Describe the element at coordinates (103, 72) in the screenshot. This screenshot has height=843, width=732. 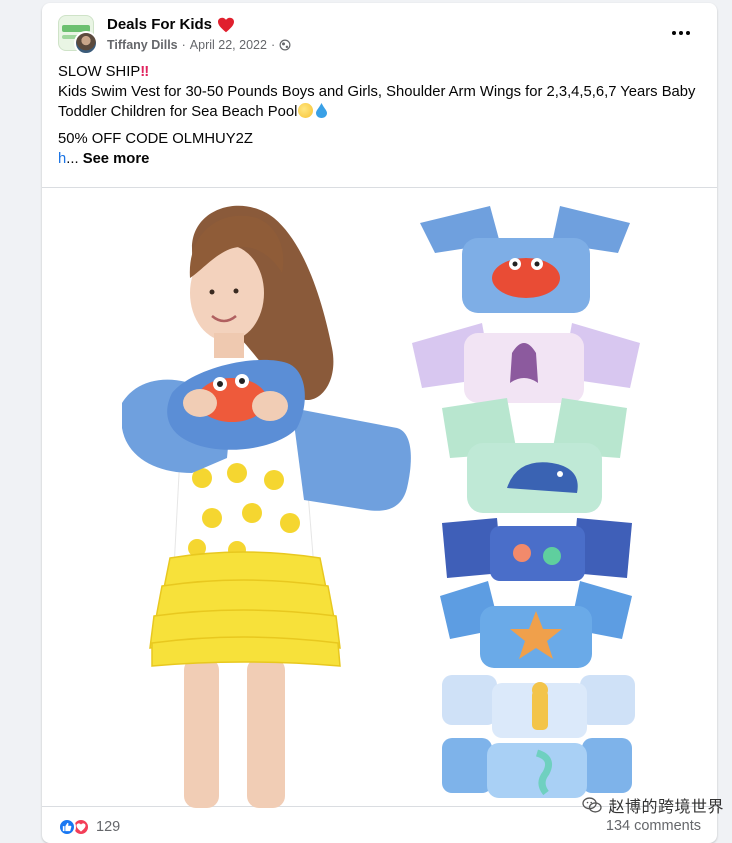
I see `post-line-1: SLOW SHIP‼` at that location.